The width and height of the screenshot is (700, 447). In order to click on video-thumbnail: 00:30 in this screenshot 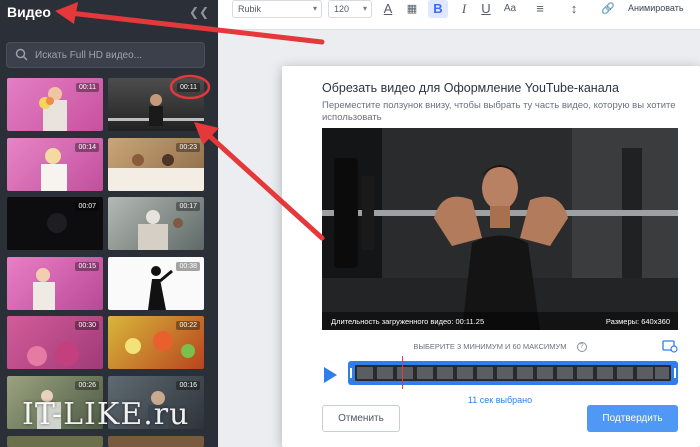, I will do `click(55, 342)`.